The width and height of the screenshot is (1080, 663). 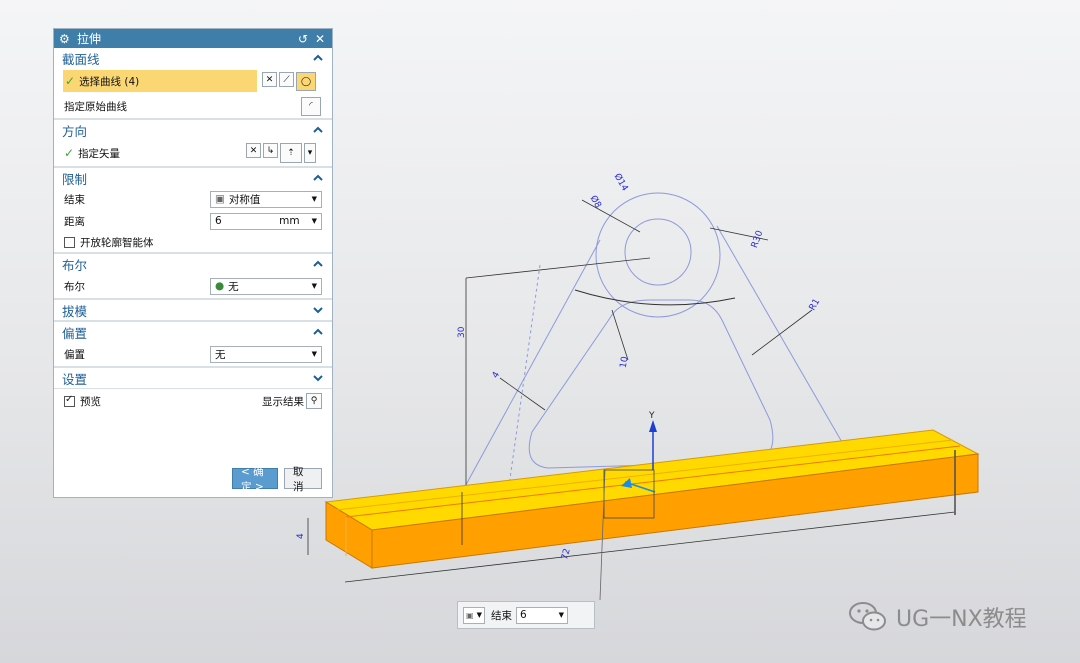 What do you see at coordinates (193, 221) in the screenshot?
I see `distance-row: 距离 6 mm ▼` at bounding box center [193, 221].